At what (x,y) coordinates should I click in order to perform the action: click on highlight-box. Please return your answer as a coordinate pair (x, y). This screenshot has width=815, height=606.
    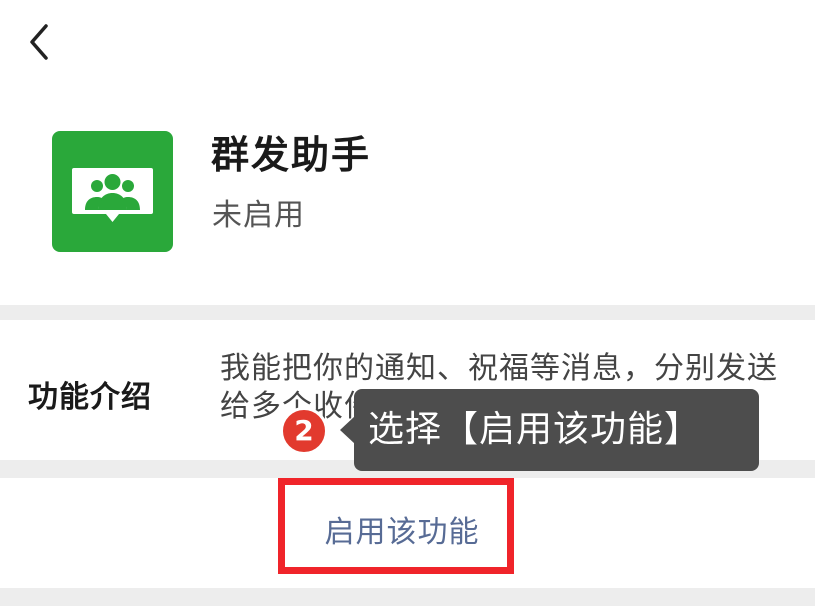
    Looking at the image, I should click on (396, 526).